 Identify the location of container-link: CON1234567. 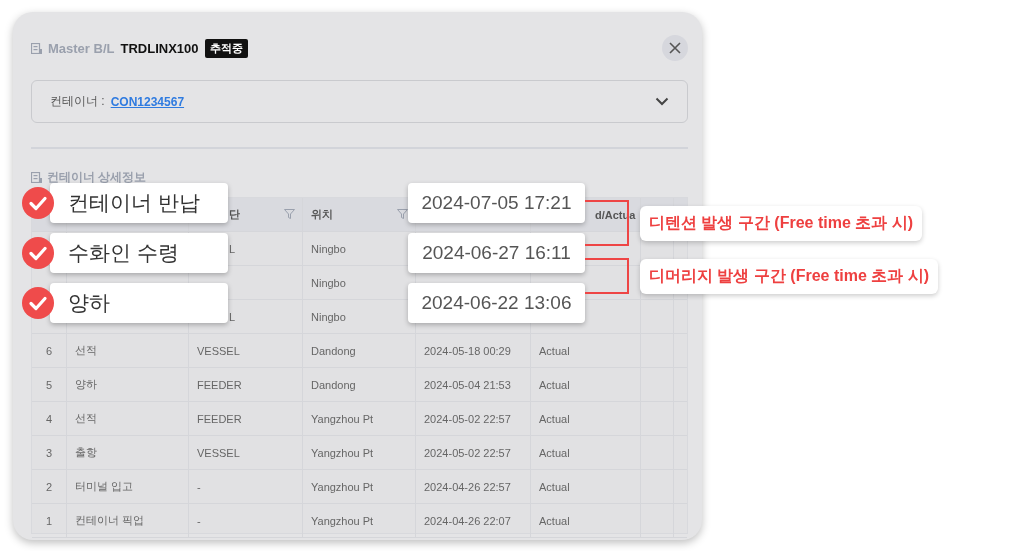
(147, 101).